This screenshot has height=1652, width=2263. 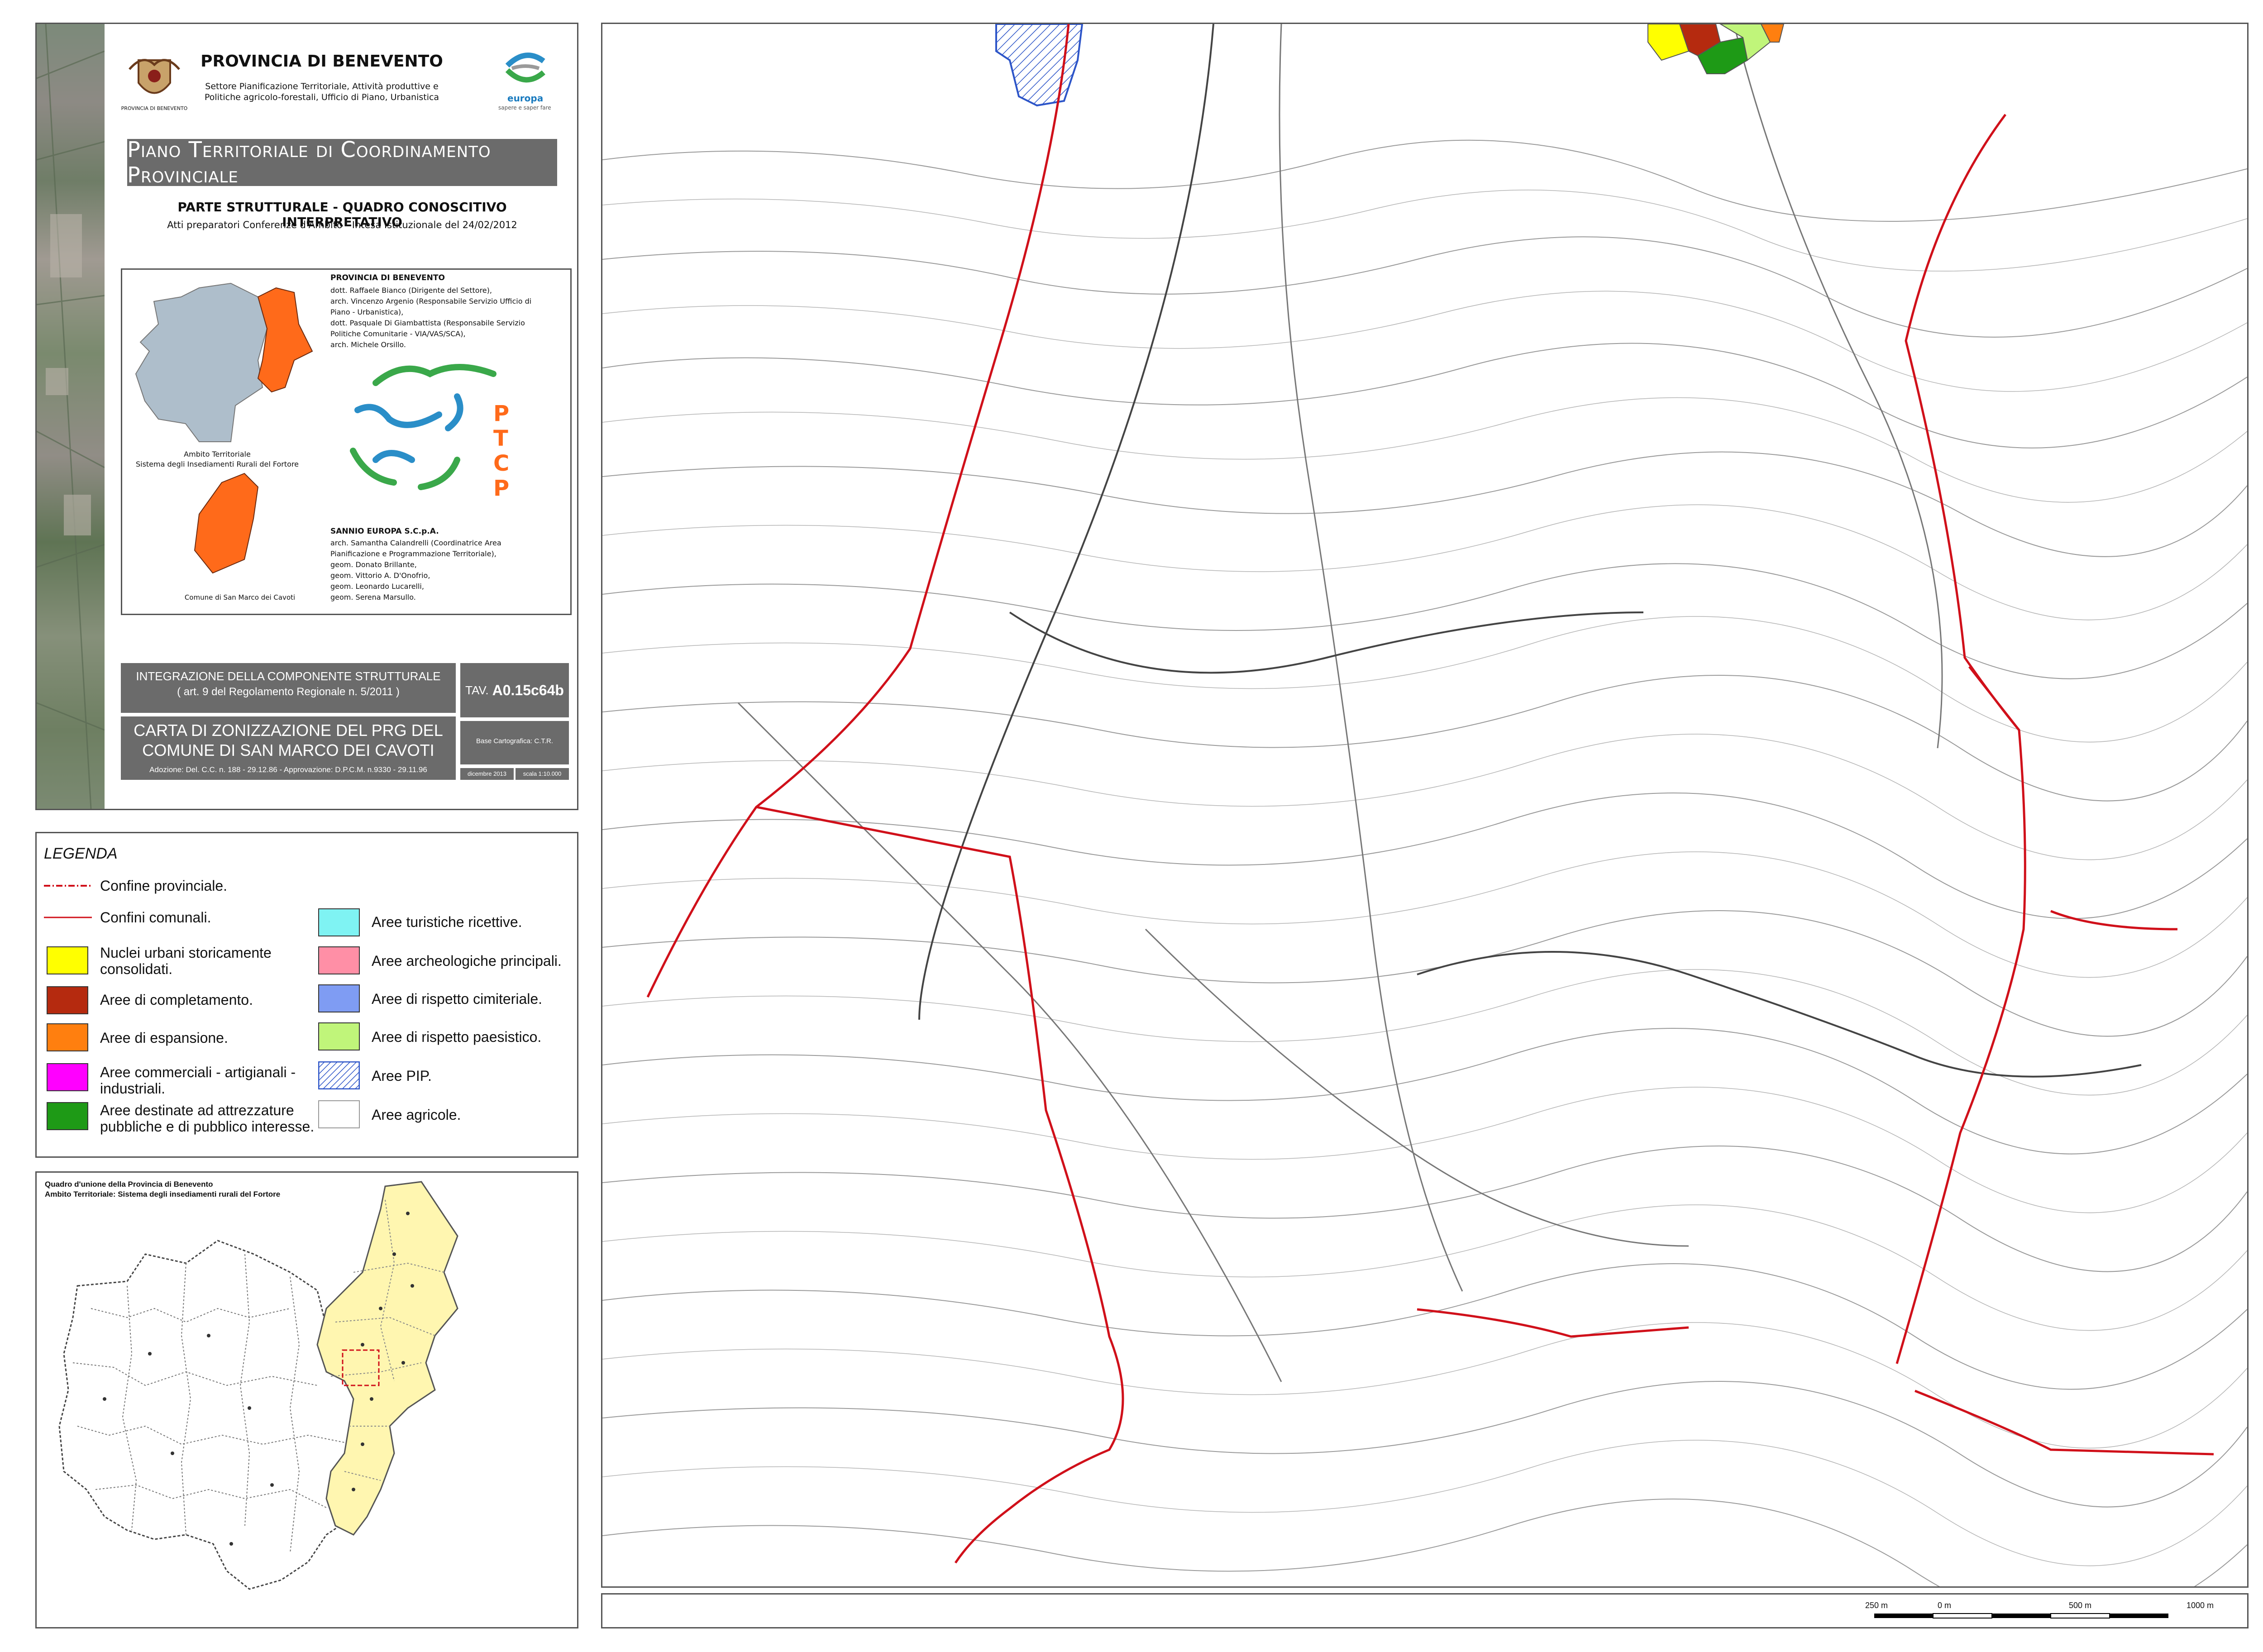 I want to click on sannio-credit-line: geom. Vittorio A. D'Onofrio,, so click(x=380, y=575).